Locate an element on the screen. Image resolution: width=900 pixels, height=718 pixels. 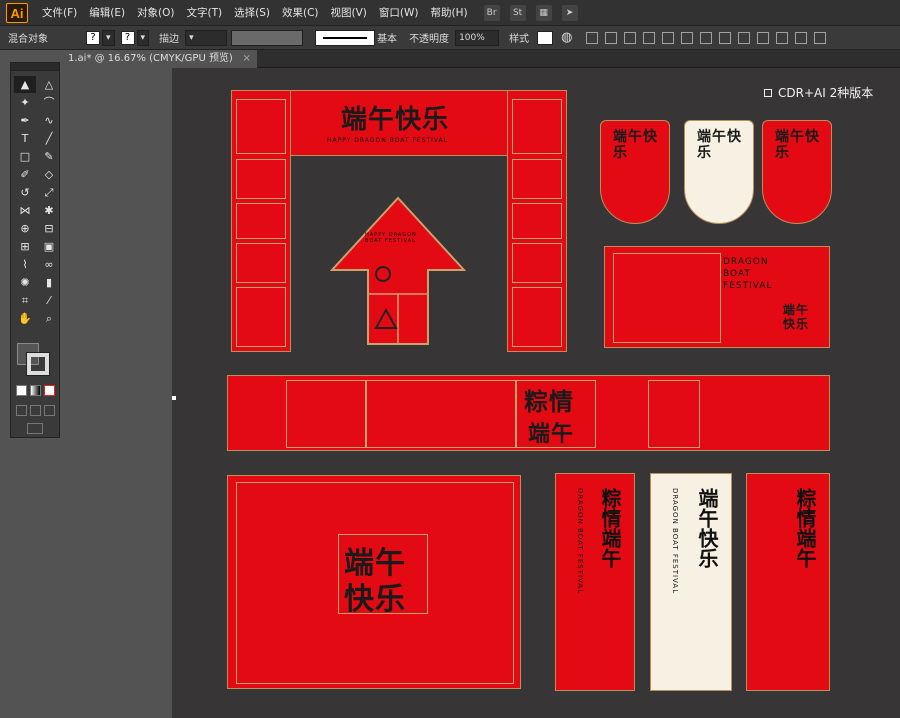
align-left-icon is located at coordinates (592, 37).